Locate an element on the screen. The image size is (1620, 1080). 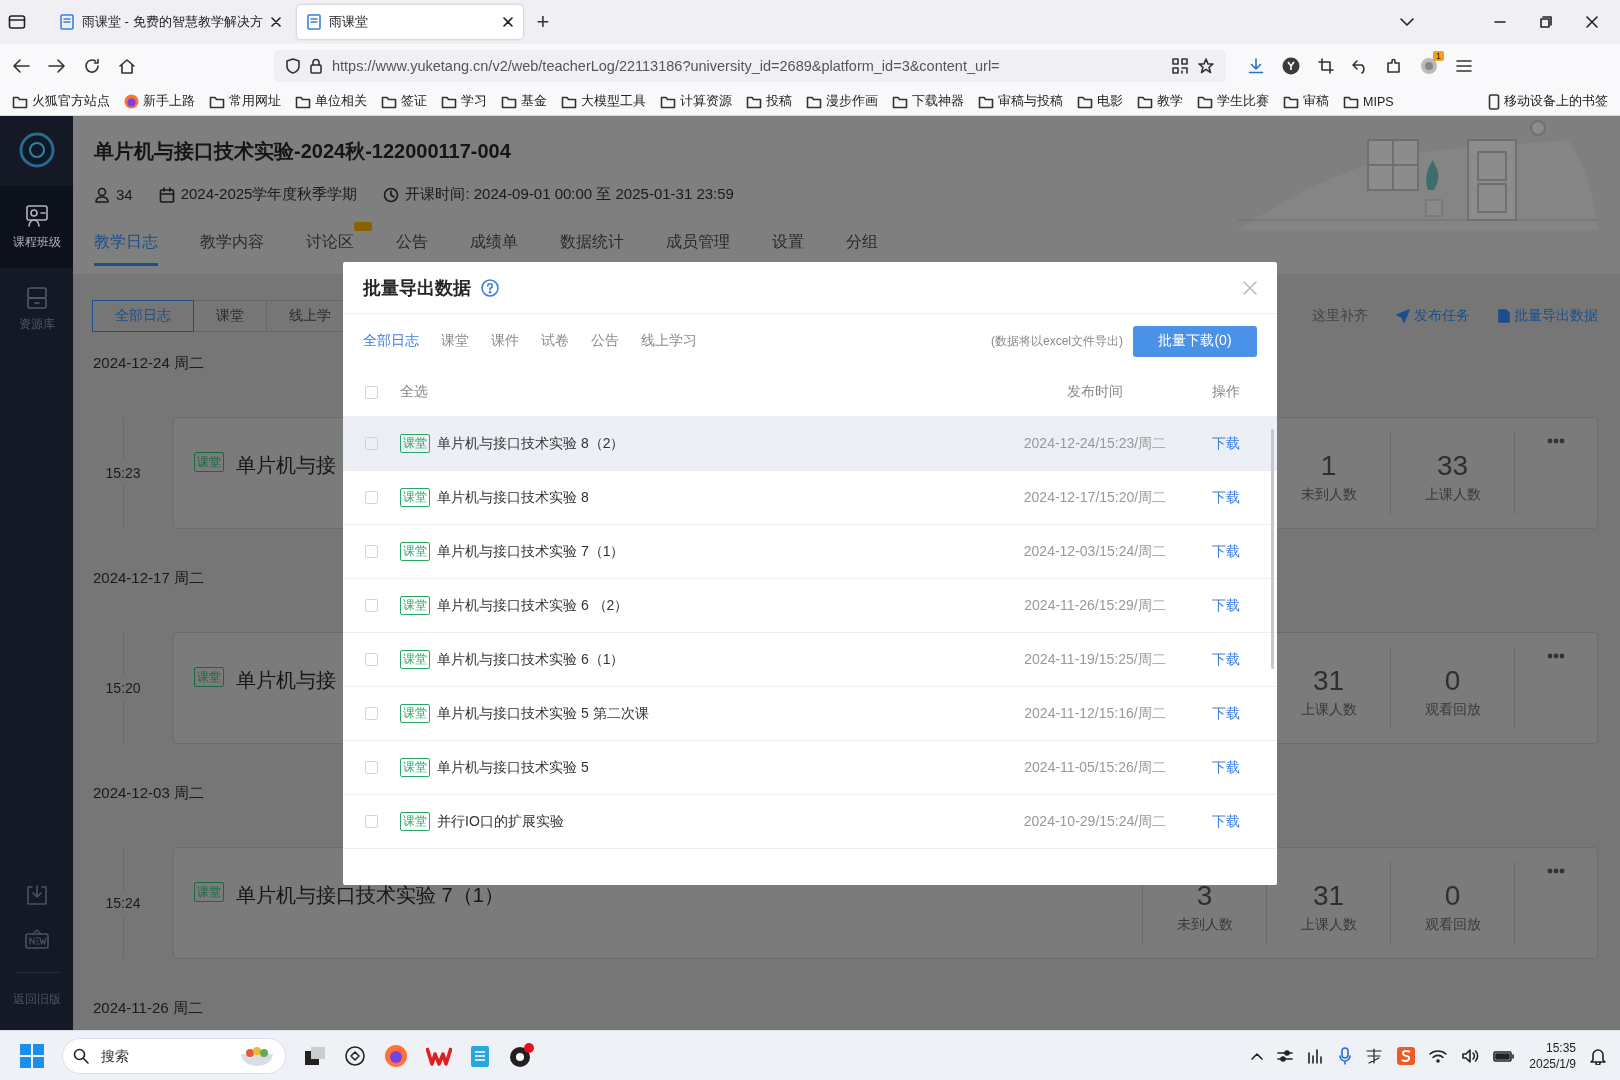
browser-icon is located at coordinates (396, 1055).